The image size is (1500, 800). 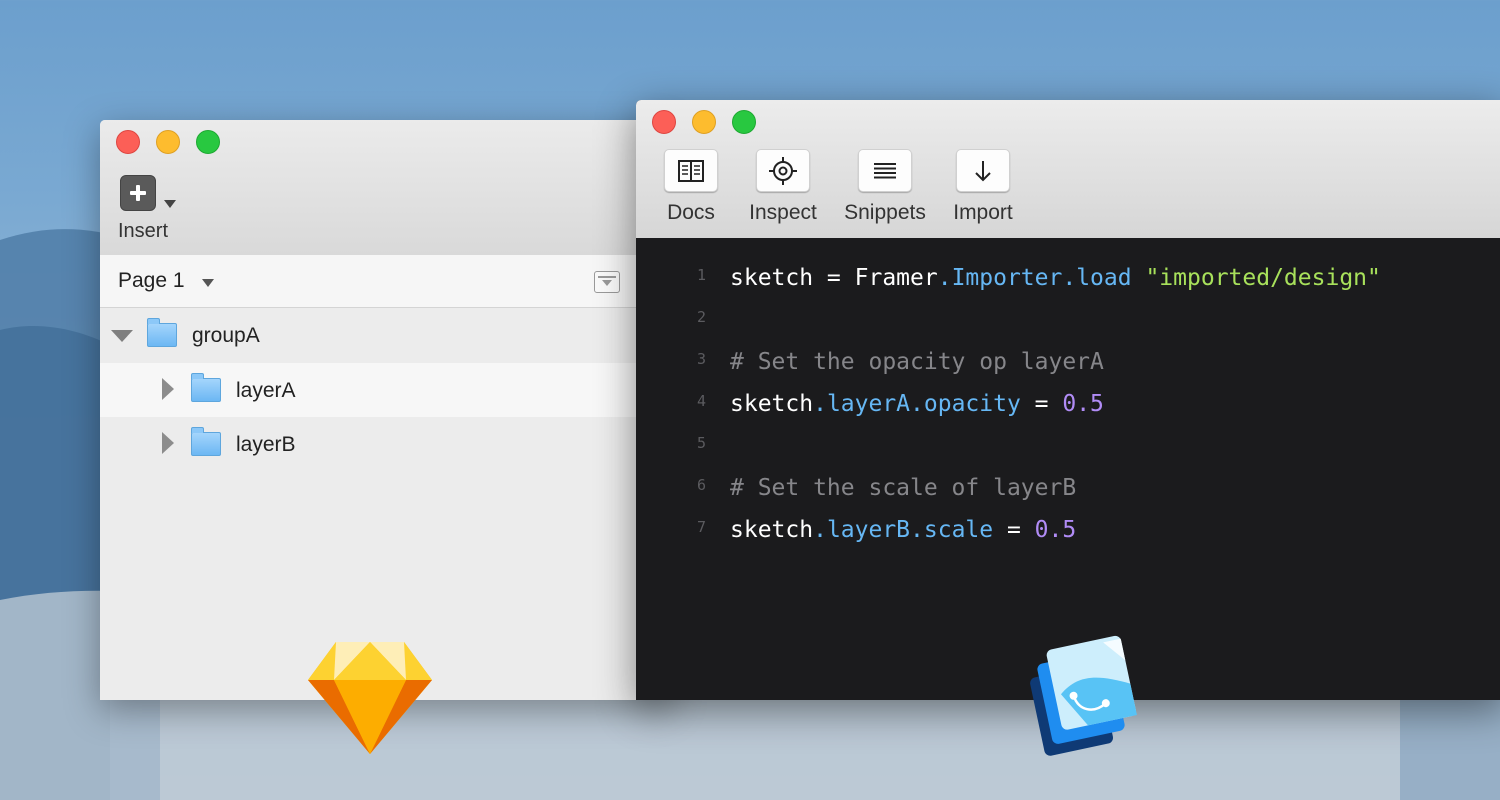 I want to click on code-token: sketch = Framer, so click(x=834, y=278).